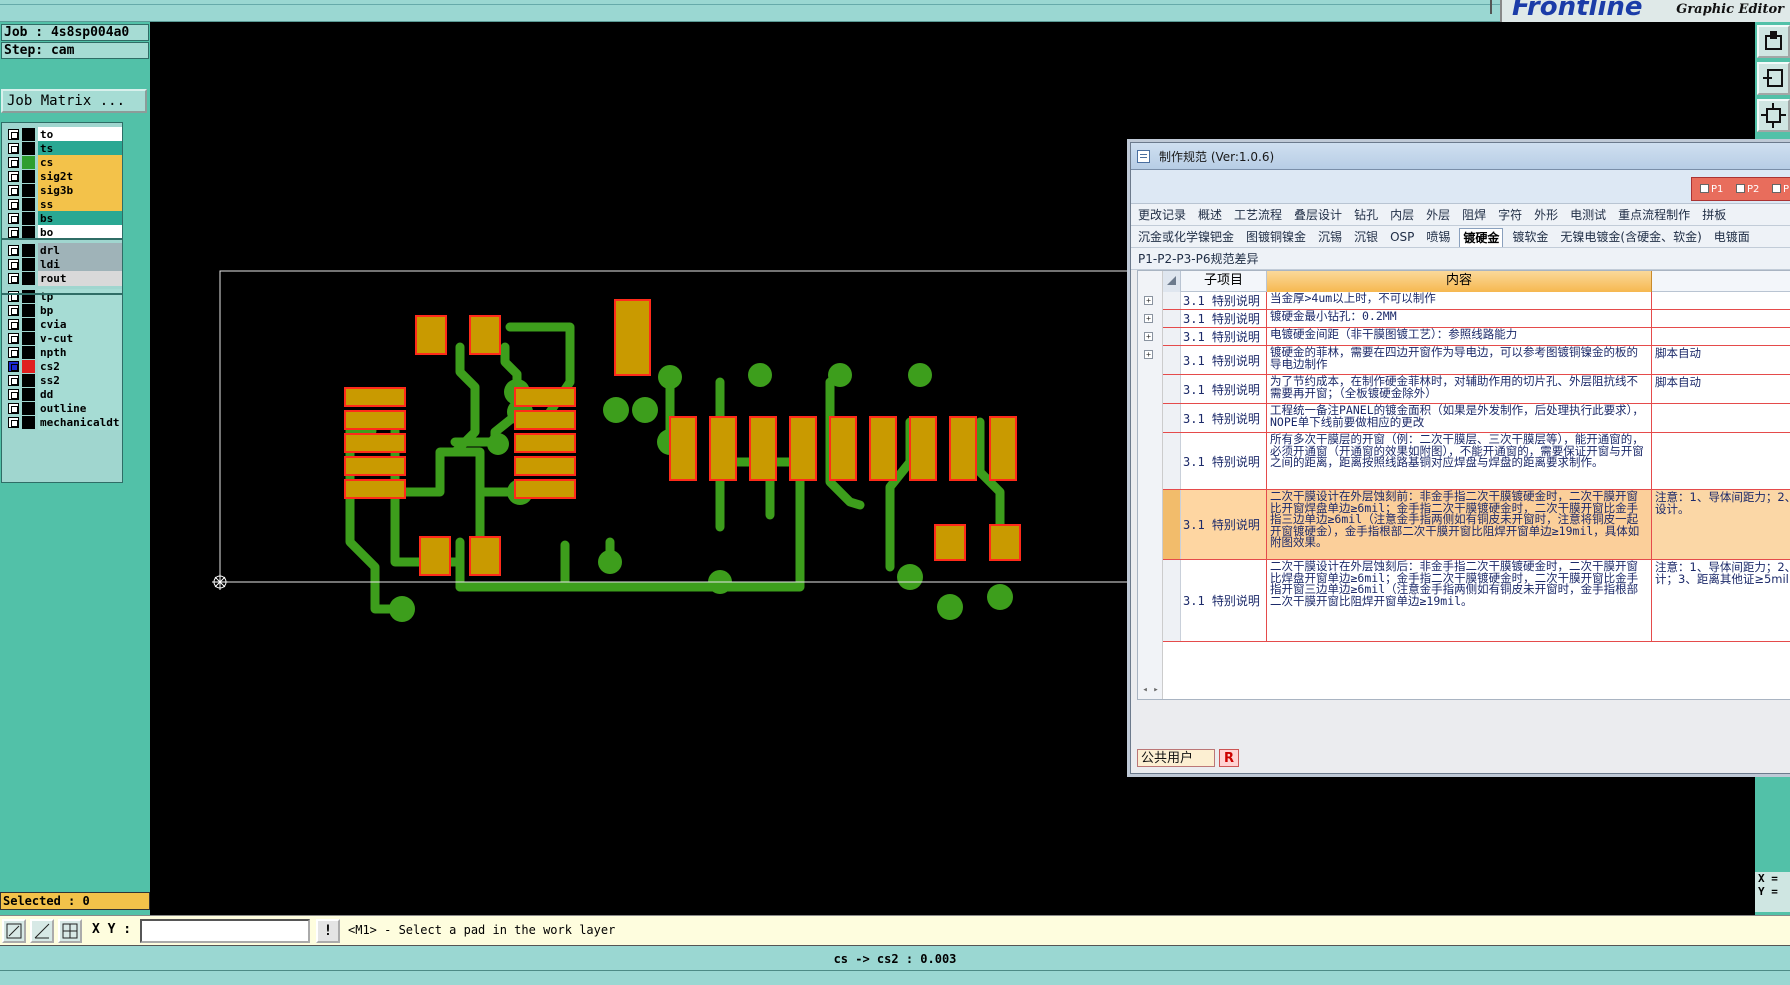 The width and height of the screenshot is (1790, 985). What do you see at coordinates (1654, 215) in the screenshot?
I see `tab-12: 重点流程制作` at bounding box center [1654, 215].